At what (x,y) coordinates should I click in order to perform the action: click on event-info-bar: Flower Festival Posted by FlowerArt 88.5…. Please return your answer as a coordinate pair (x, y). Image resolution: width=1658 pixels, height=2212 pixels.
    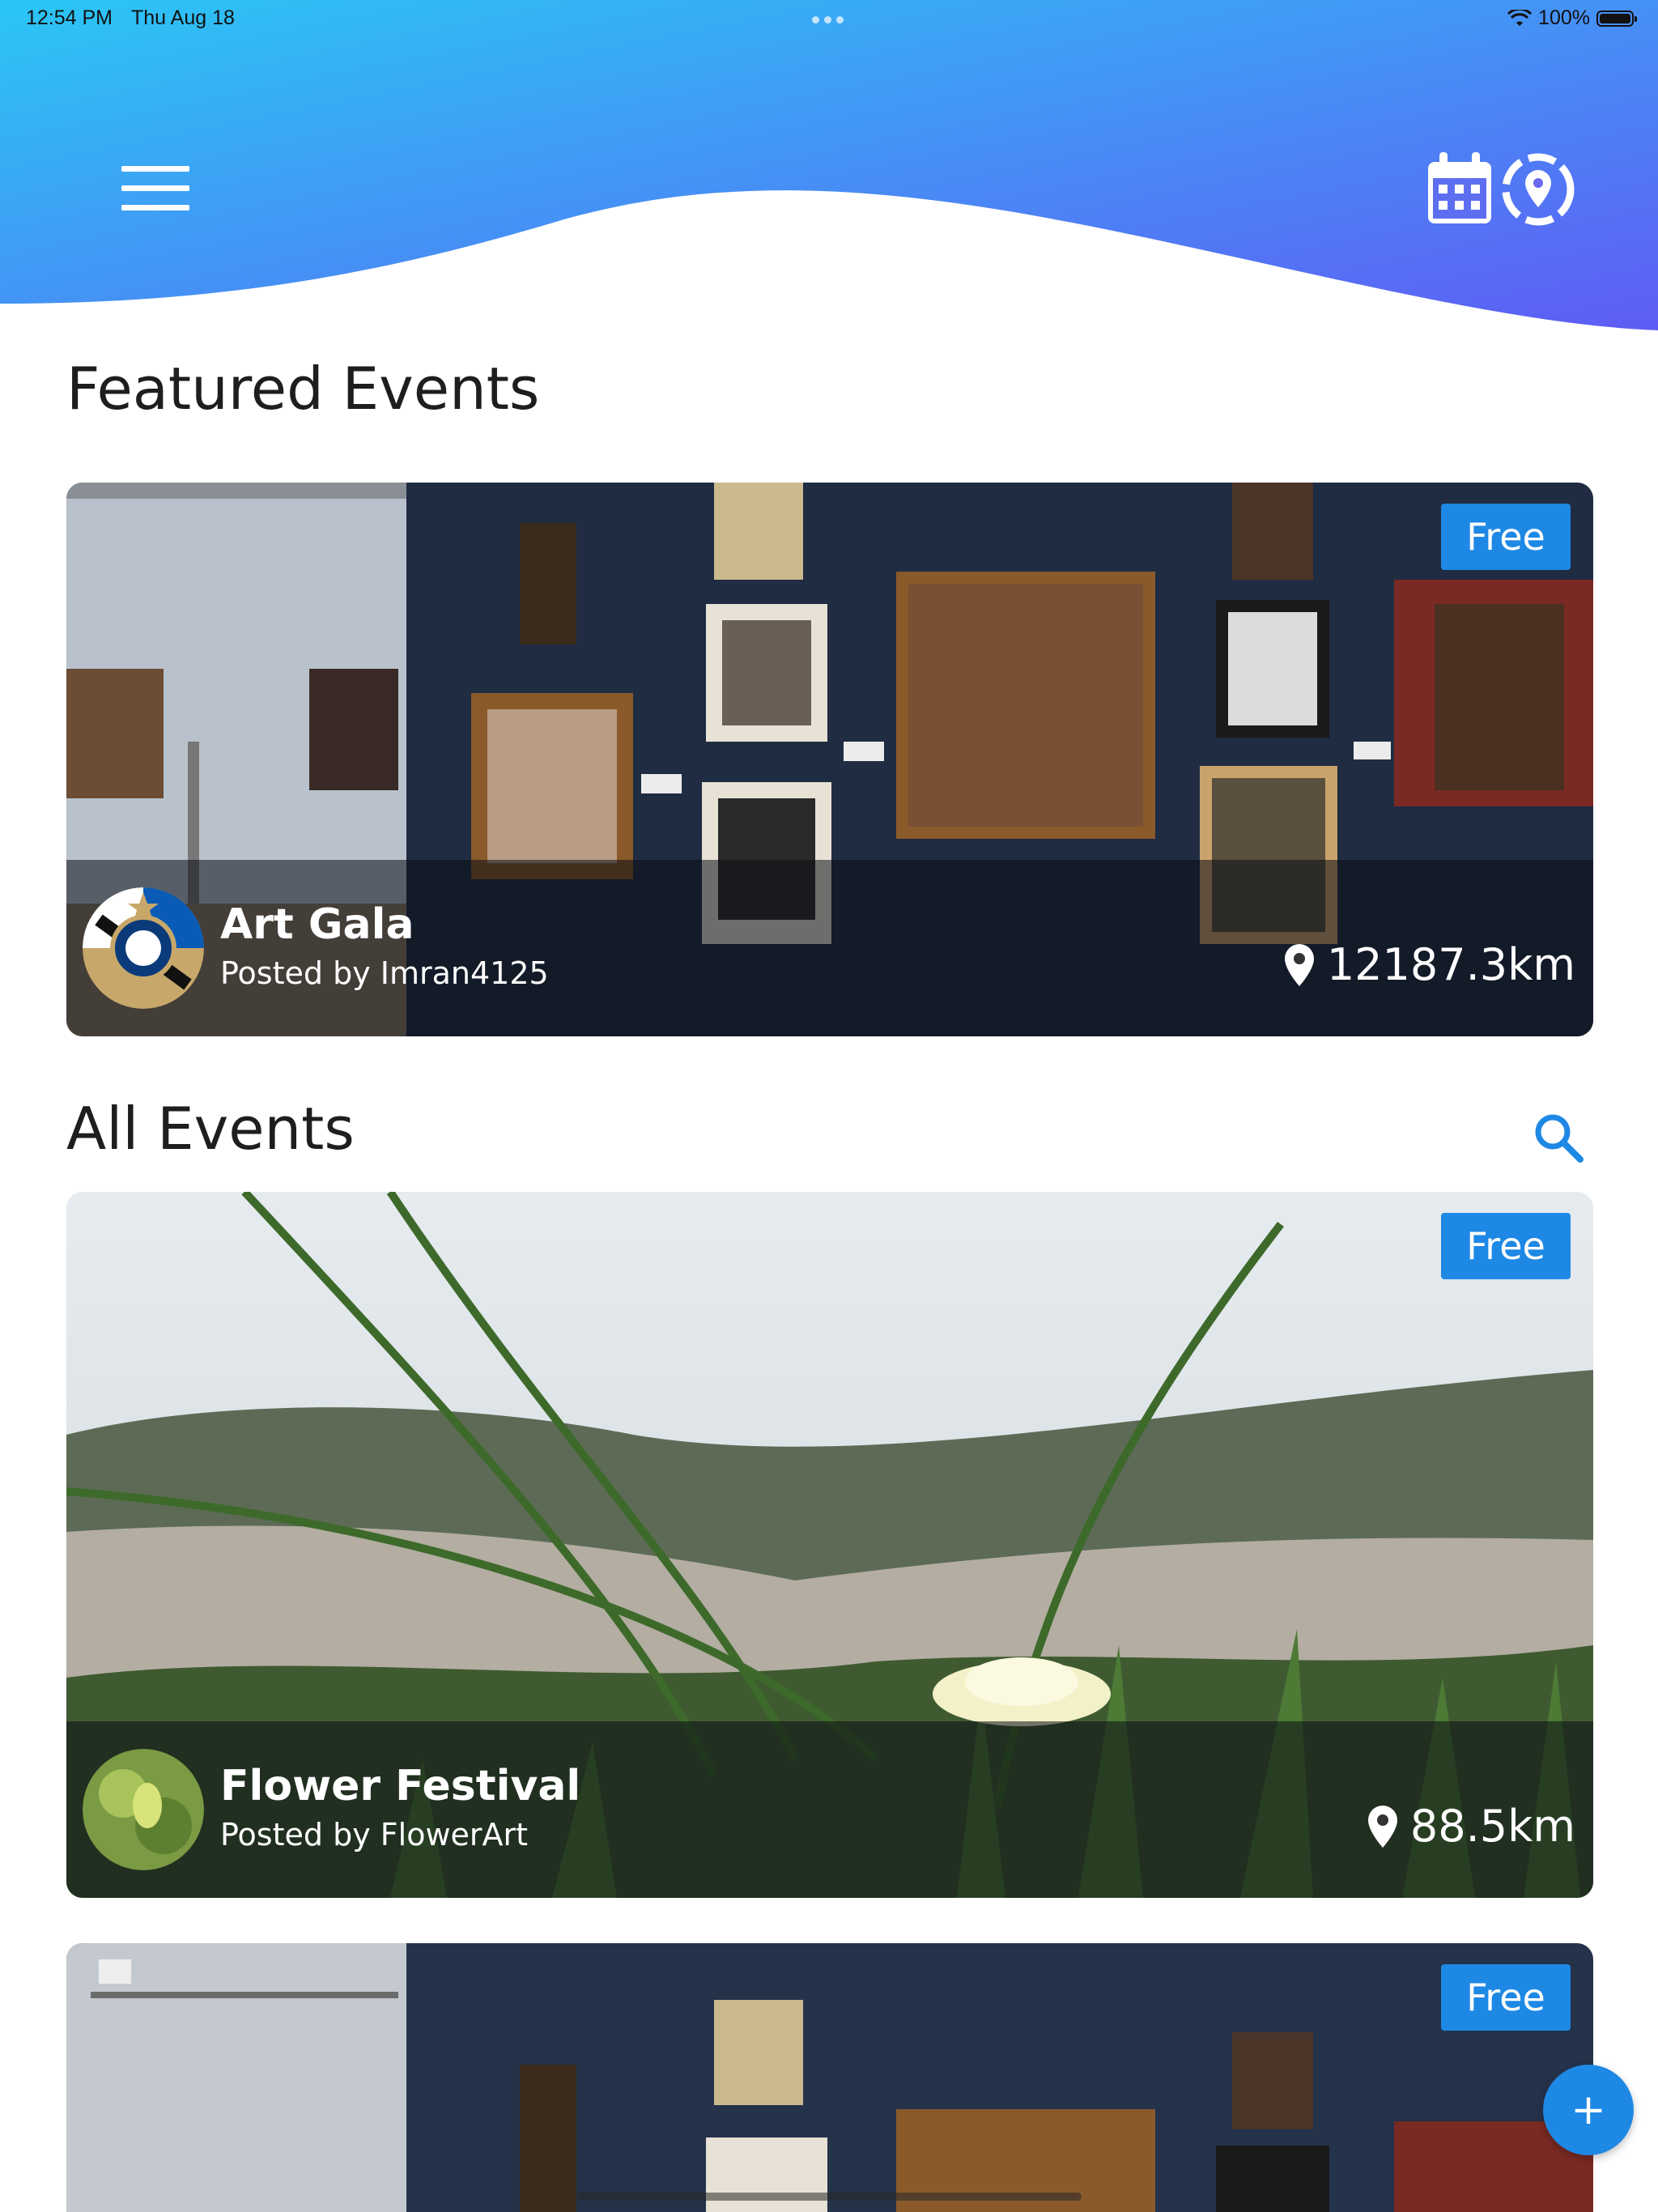
    Looking at the image, I should click on (829, 1810).